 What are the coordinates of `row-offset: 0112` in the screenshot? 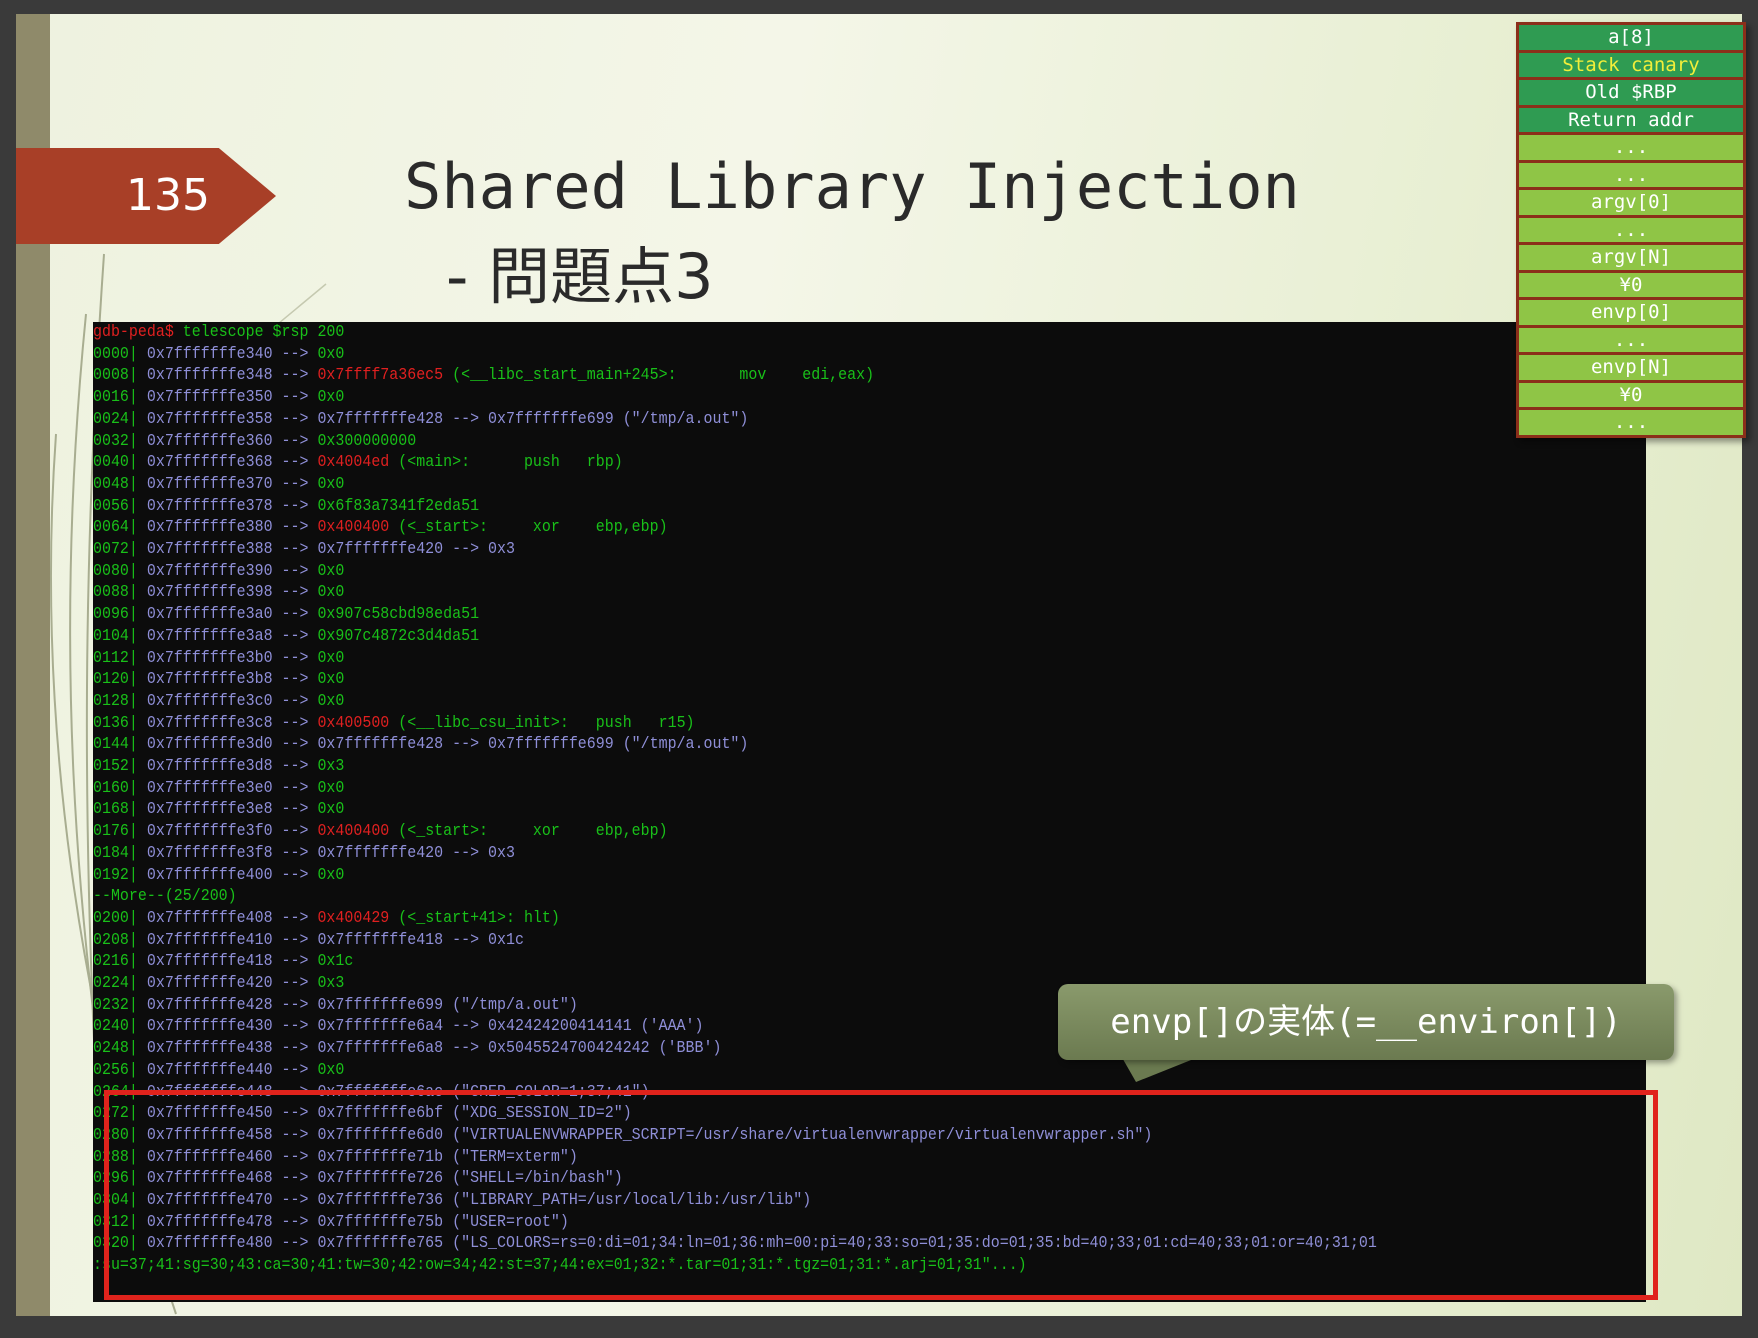 It's located at (111, 658).